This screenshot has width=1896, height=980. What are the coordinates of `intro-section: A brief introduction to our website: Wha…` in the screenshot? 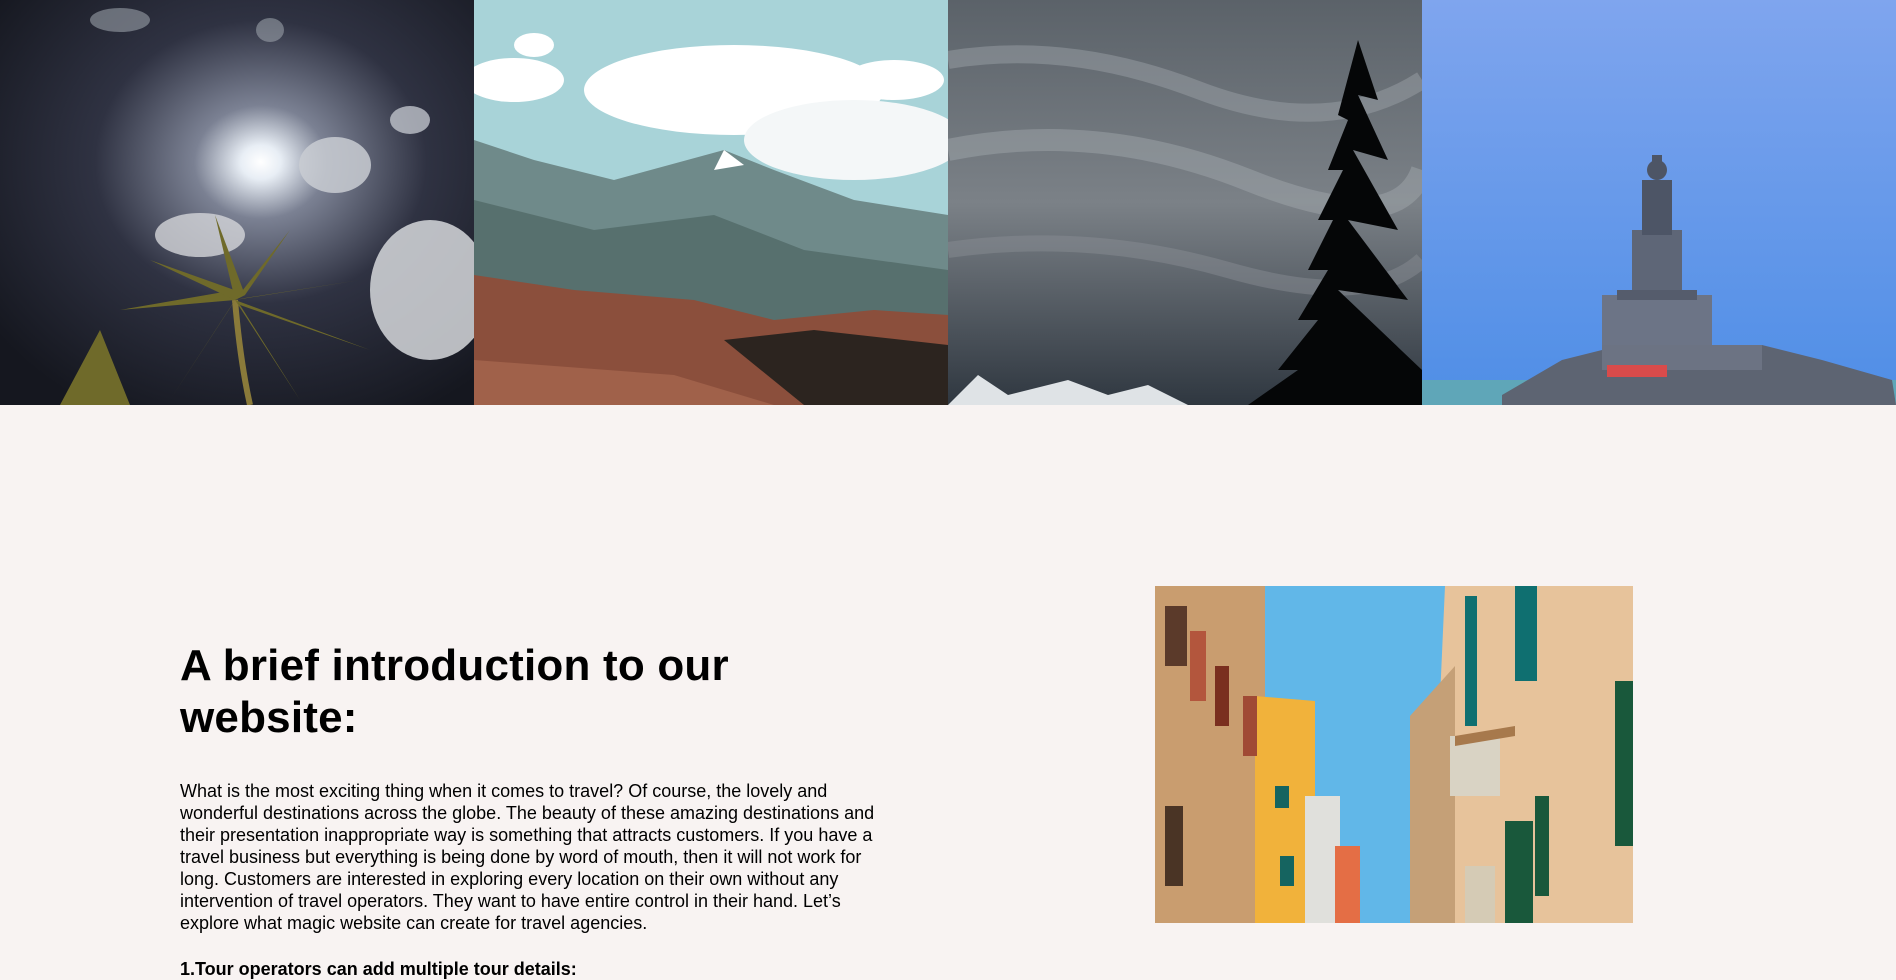 It's located at (540, 810).